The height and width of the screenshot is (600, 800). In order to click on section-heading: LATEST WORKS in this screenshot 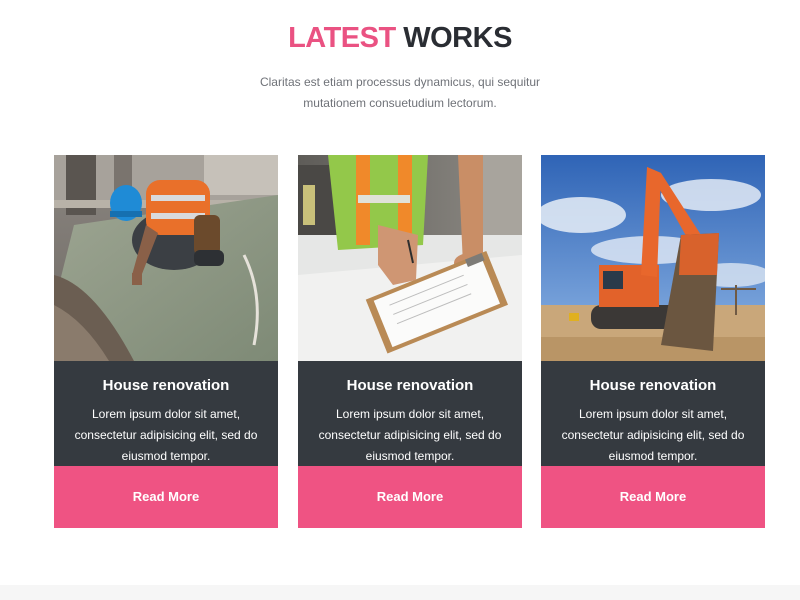, I will do `click(400, 38)`.